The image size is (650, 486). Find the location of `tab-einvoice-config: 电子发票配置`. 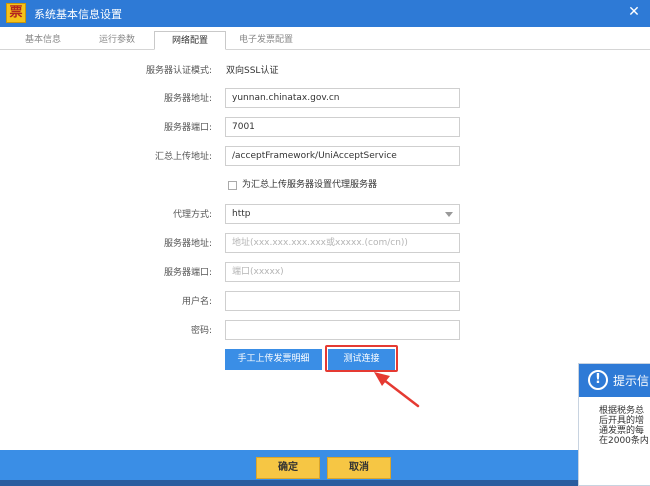

tab-einvoice-config: 电子发票配置 is located at coordinates (266, 40).